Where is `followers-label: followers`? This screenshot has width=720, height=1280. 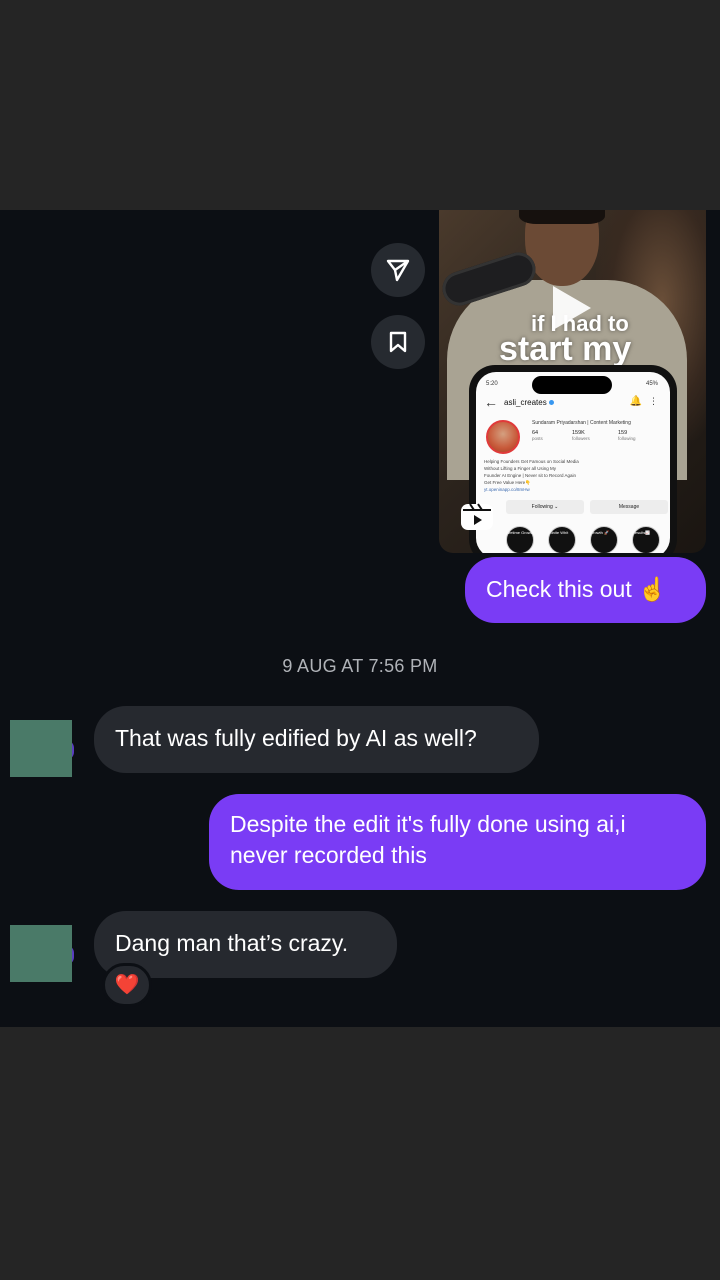
followers-label: followers is located at coordinates (581, 438).